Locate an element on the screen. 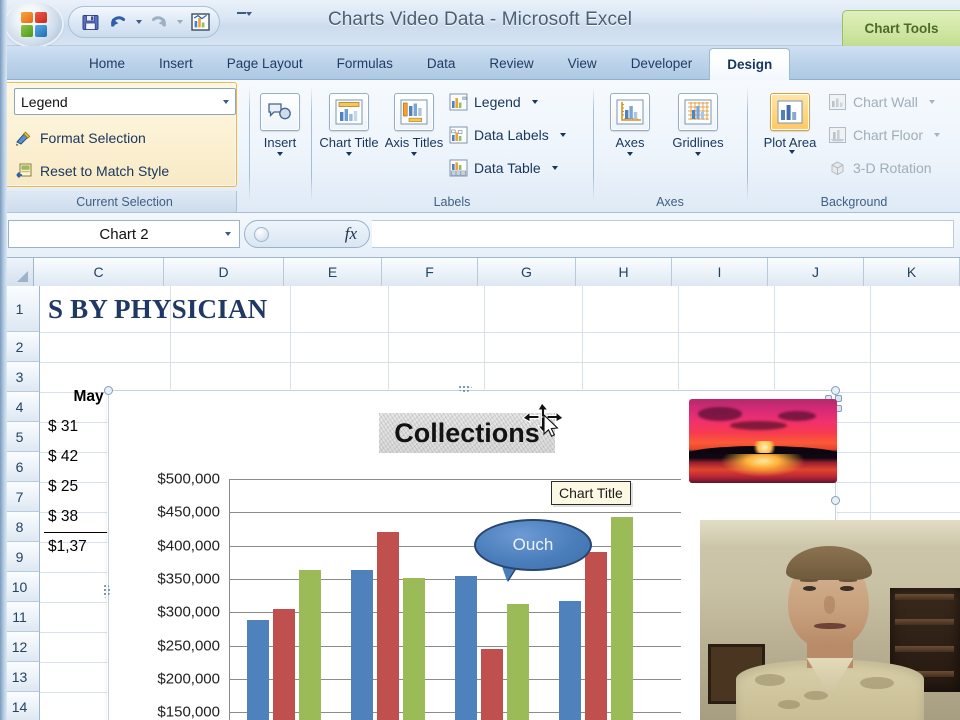 Image resolution: width=960 pixels, height=720 pixels. format-selection-button: Format Selection is located at coordinates (80, 137).